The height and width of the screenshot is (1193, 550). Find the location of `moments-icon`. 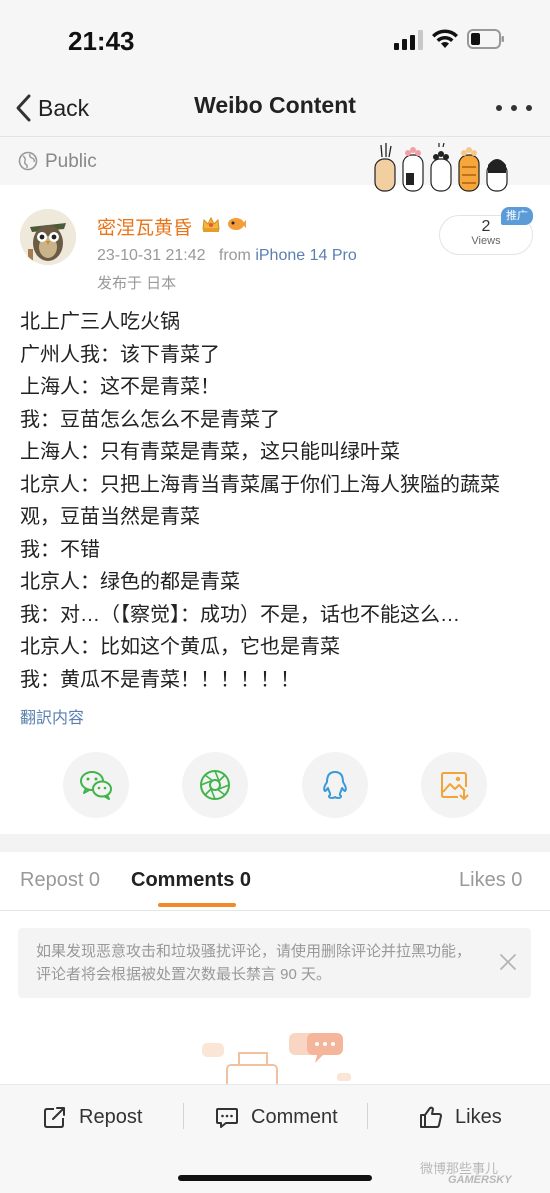

moments-icon is located at coordinates (215, 785).